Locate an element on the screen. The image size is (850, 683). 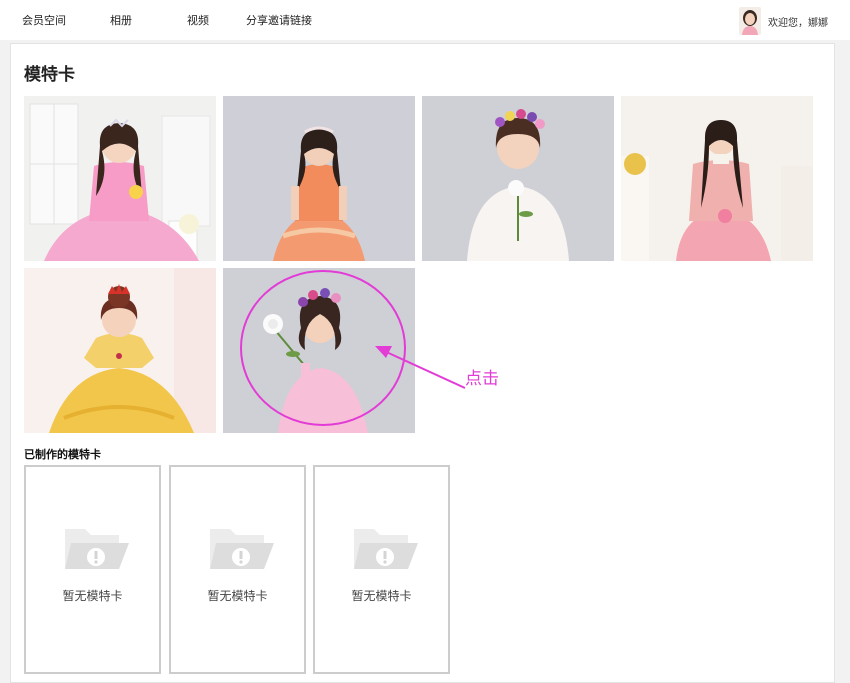
empty-model-card-1: 暂无模特卡 is located at coordinates (92, 569).